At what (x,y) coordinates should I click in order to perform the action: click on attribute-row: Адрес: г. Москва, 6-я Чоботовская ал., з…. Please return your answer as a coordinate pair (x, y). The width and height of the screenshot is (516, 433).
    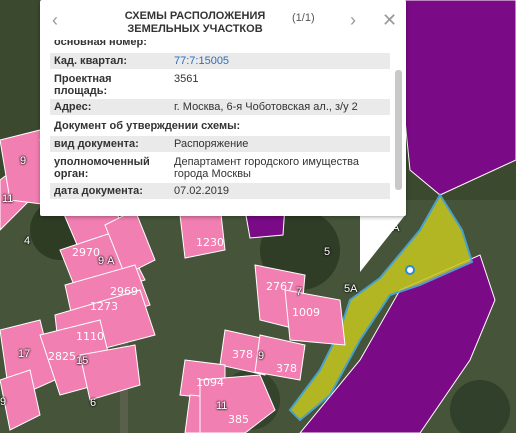
    Looking at the image, I should click on (220, 107).